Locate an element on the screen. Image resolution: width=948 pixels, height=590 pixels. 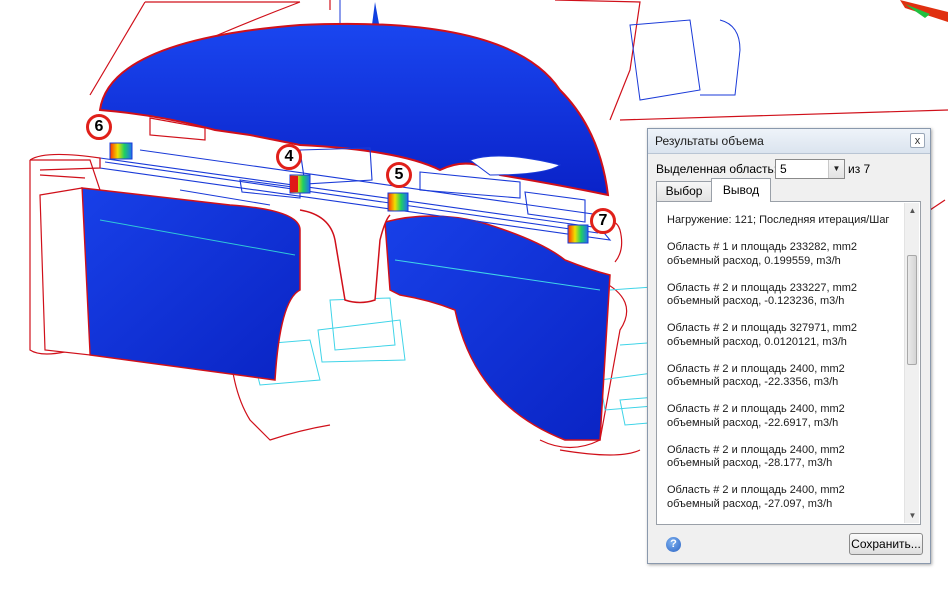
vent-marker-7: 7 is located at coordinates (603, 221).